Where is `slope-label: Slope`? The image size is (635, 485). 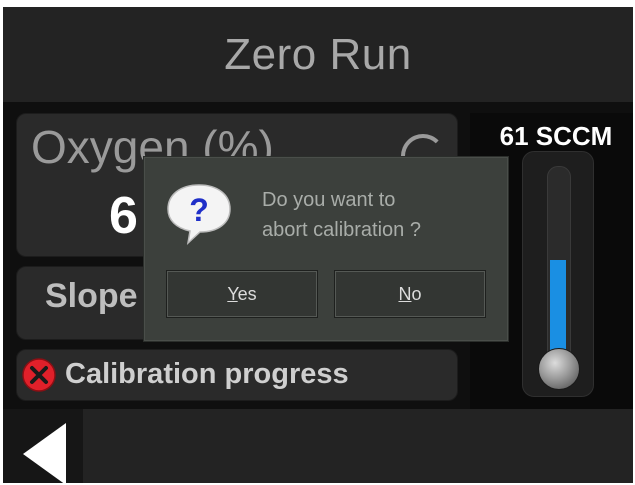 slope-label: Slope is located at coordinates (91, 296).